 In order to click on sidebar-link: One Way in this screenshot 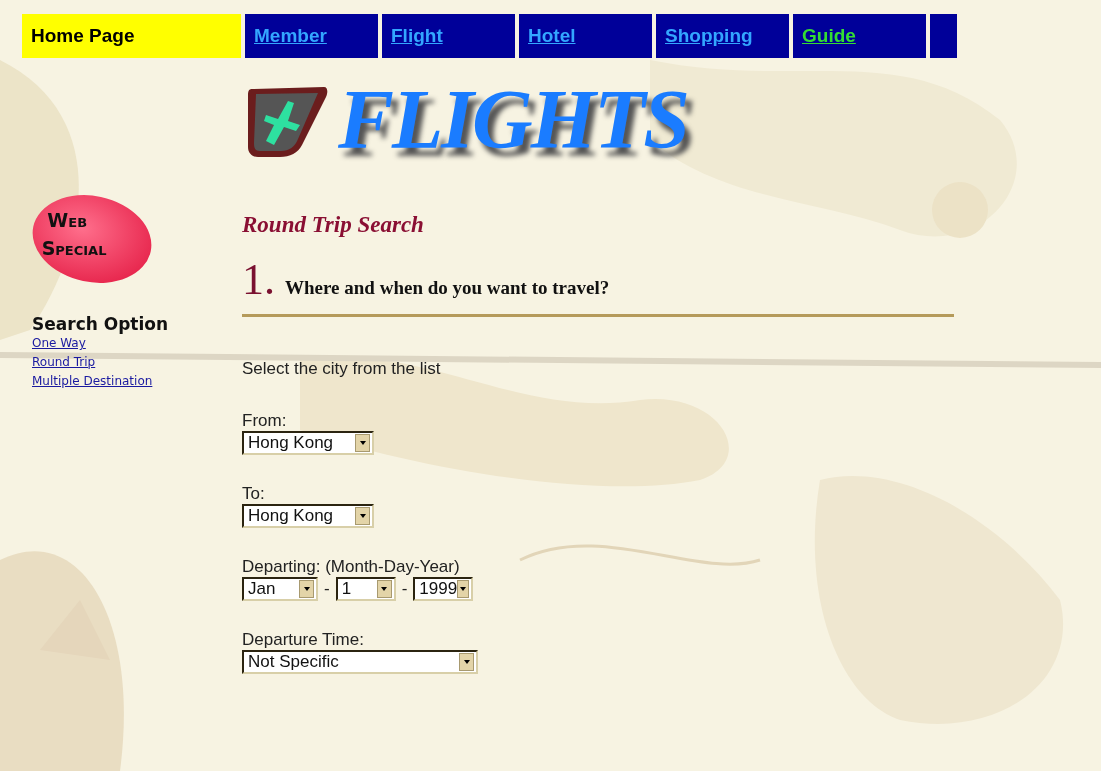, I will do `click(59, 343)`.